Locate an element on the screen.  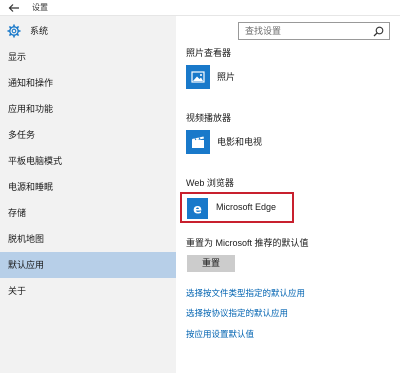
link-default-by-file-type: 选择按文件类型指定的默认应用 is located at coordinates (245, 293).